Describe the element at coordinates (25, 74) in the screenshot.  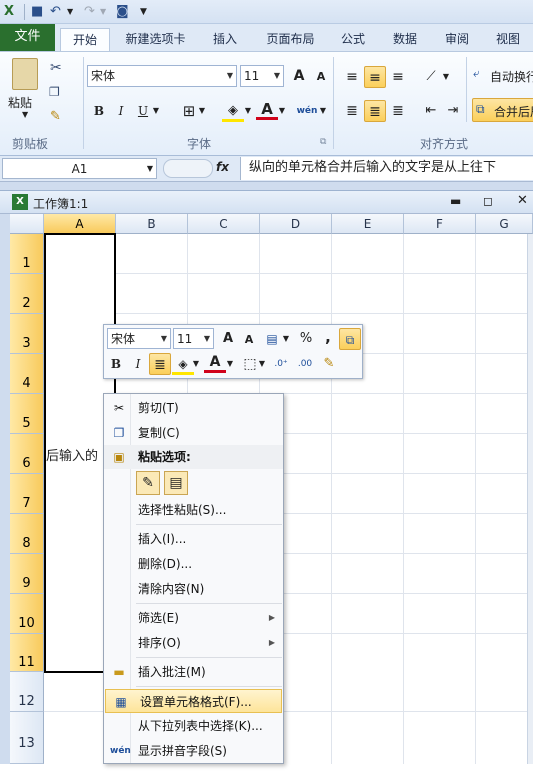
I see `paste-icon` at that location.